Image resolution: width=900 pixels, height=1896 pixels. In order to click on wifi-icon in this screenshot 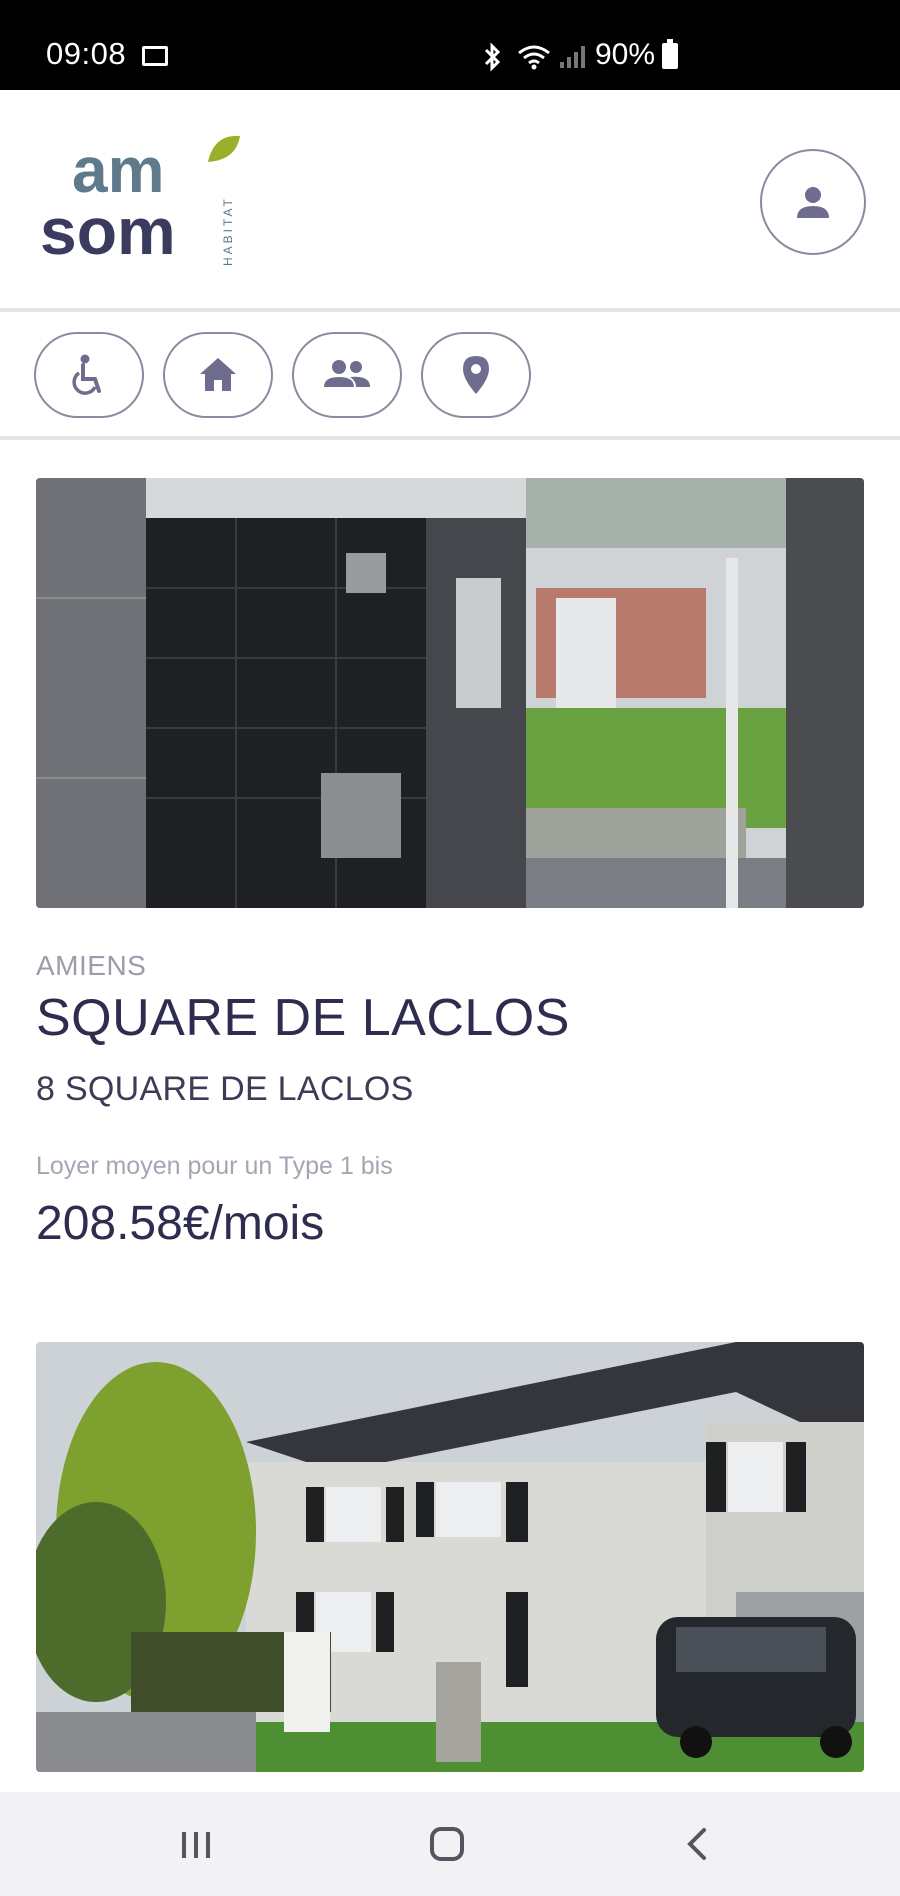, I will do `click(534, 57)`.